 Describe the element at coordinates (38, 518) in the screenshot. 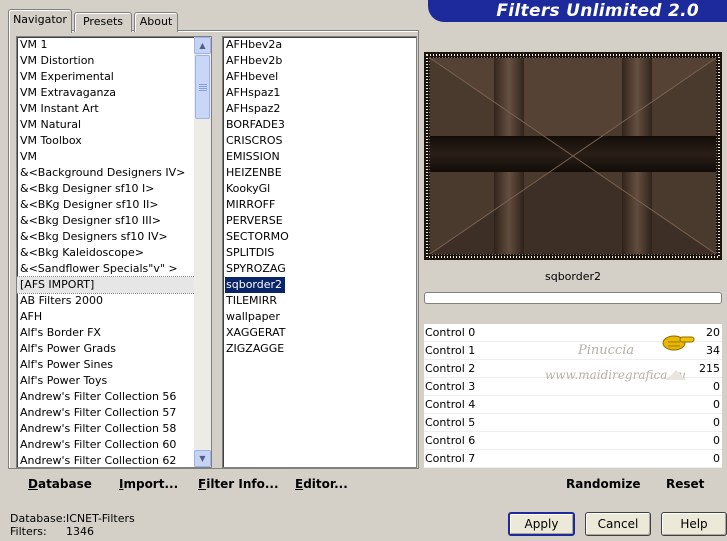

I see `status-database-label: Database:` at that location.